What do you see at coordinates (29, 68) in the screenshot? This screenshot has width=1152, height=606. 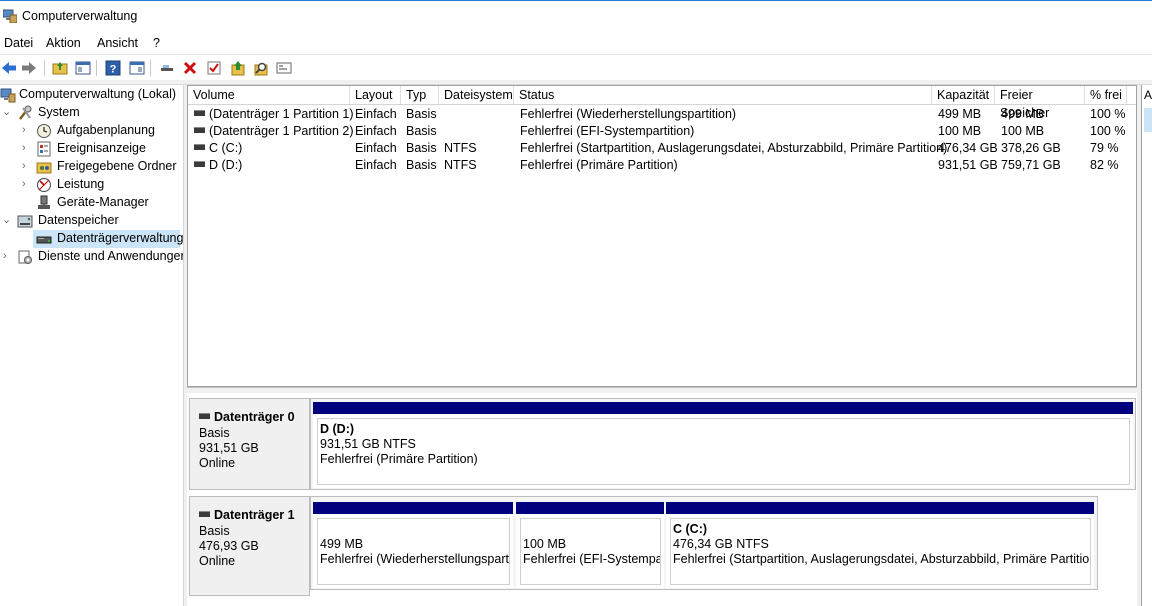 I see `forward-icon` at bounding box center [29, 68].